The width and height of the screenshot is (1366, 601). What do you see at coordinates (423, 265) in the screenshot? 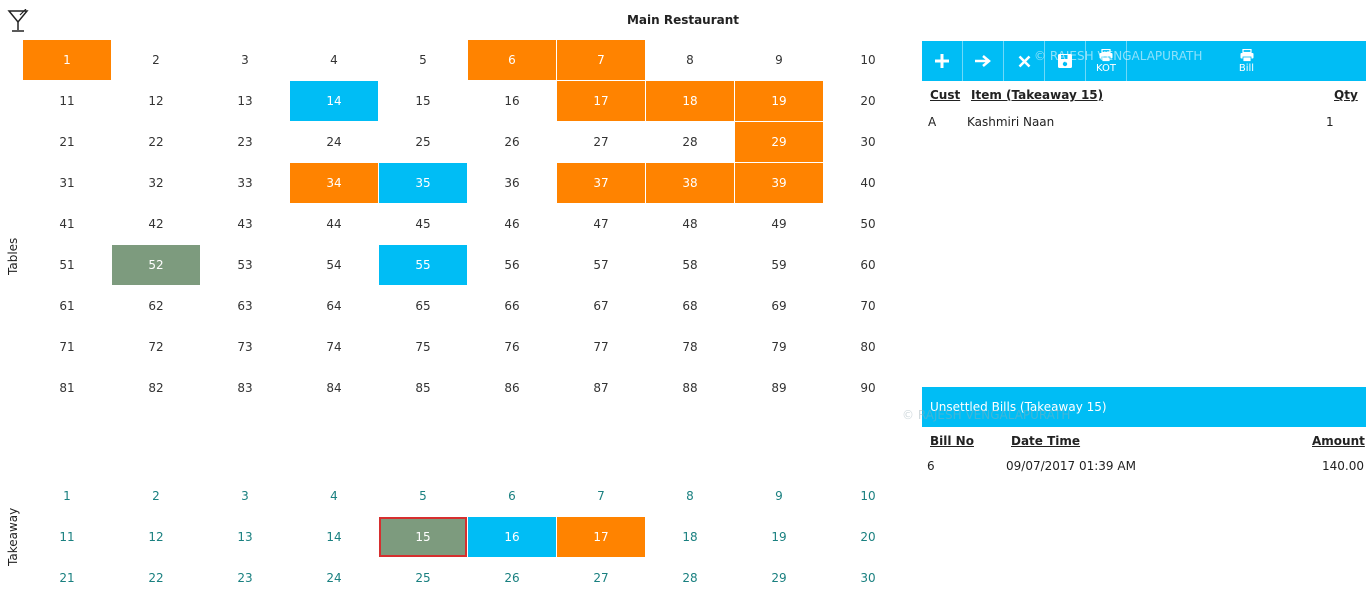
I see `table-cell-55: 55` at bounding box center [423, 265].